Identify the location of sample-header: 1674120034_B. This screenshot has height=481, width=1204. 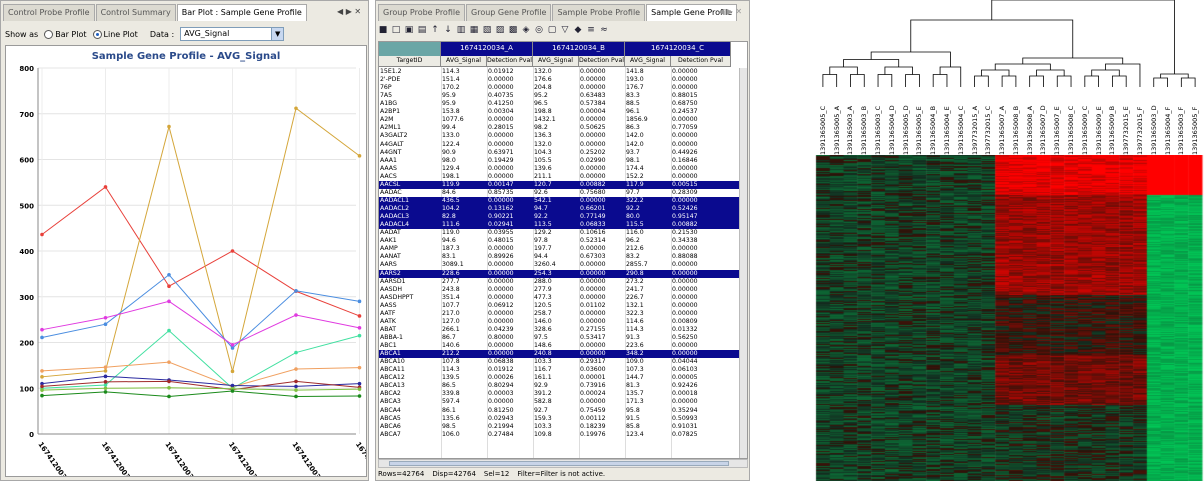
(579, 49).